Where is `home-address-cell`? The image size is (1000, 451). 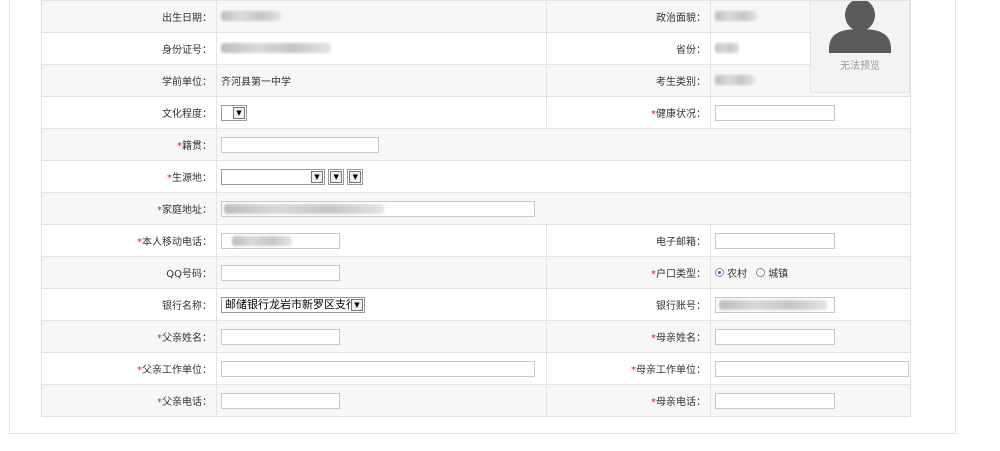 home-address-cell is located at coordinates (563, 208).